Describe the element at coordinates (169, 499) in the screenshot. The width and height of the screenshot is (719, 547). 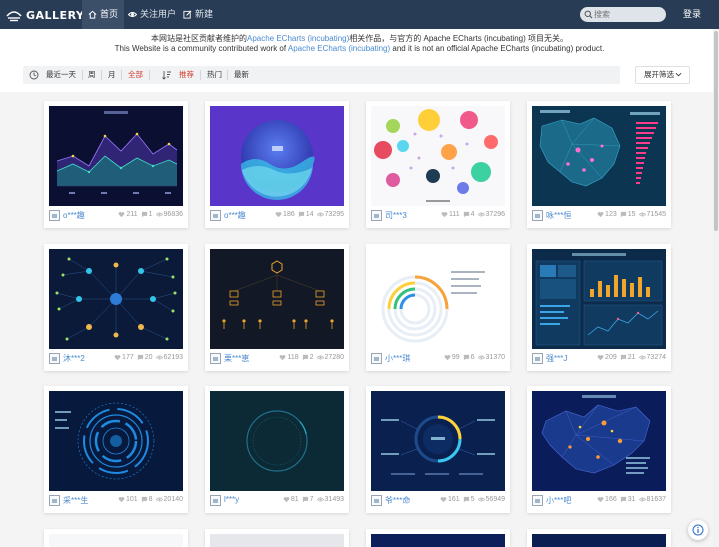
I see `views-stat: 20140` at that location.